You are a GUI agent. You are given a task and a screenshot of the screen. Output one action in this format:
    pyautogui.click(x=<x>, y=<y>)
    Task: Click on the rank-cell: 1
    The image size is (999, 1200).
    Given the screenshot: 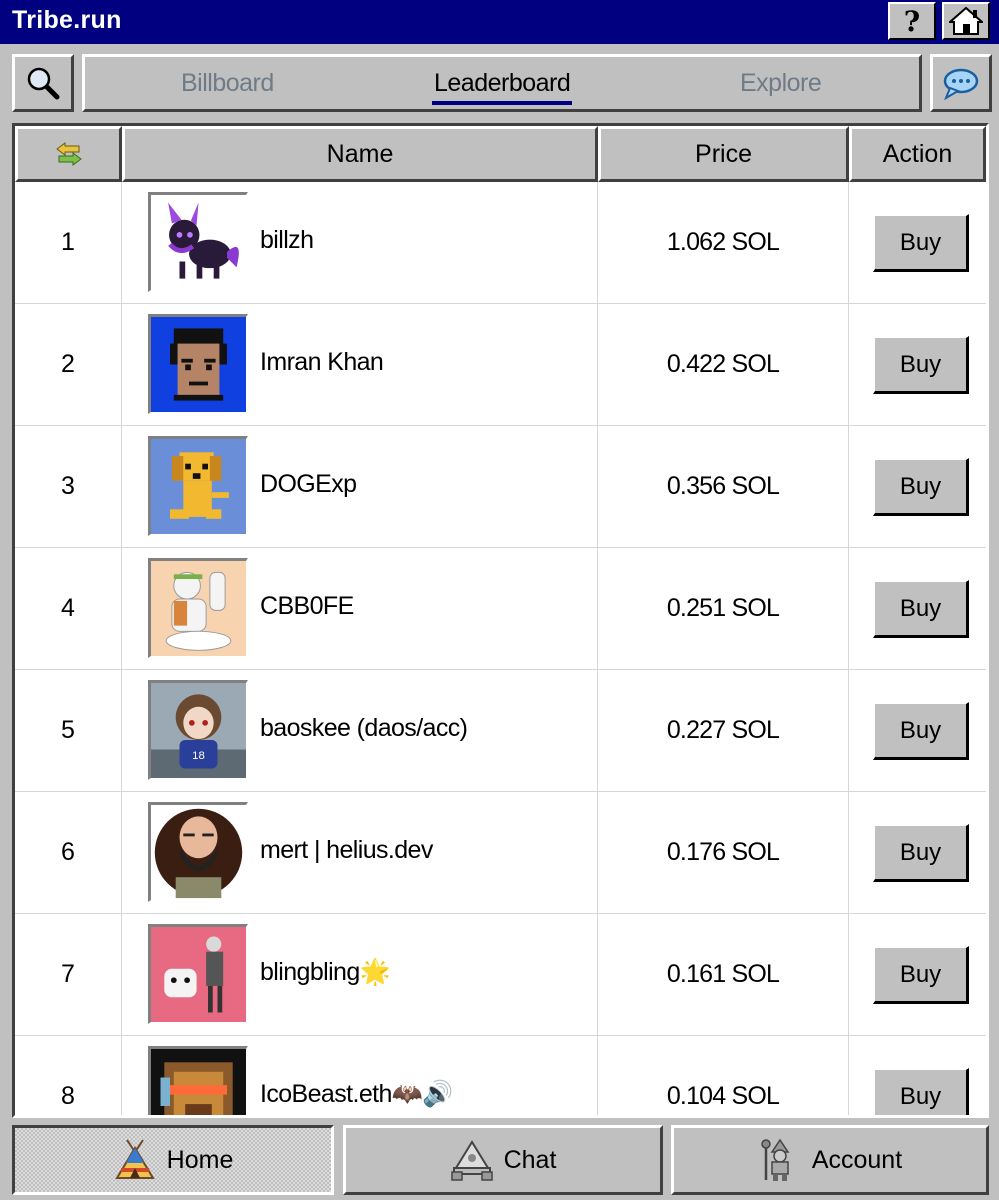 What is the action you would take?
    pyautogui.click(x=68, y=243)
    